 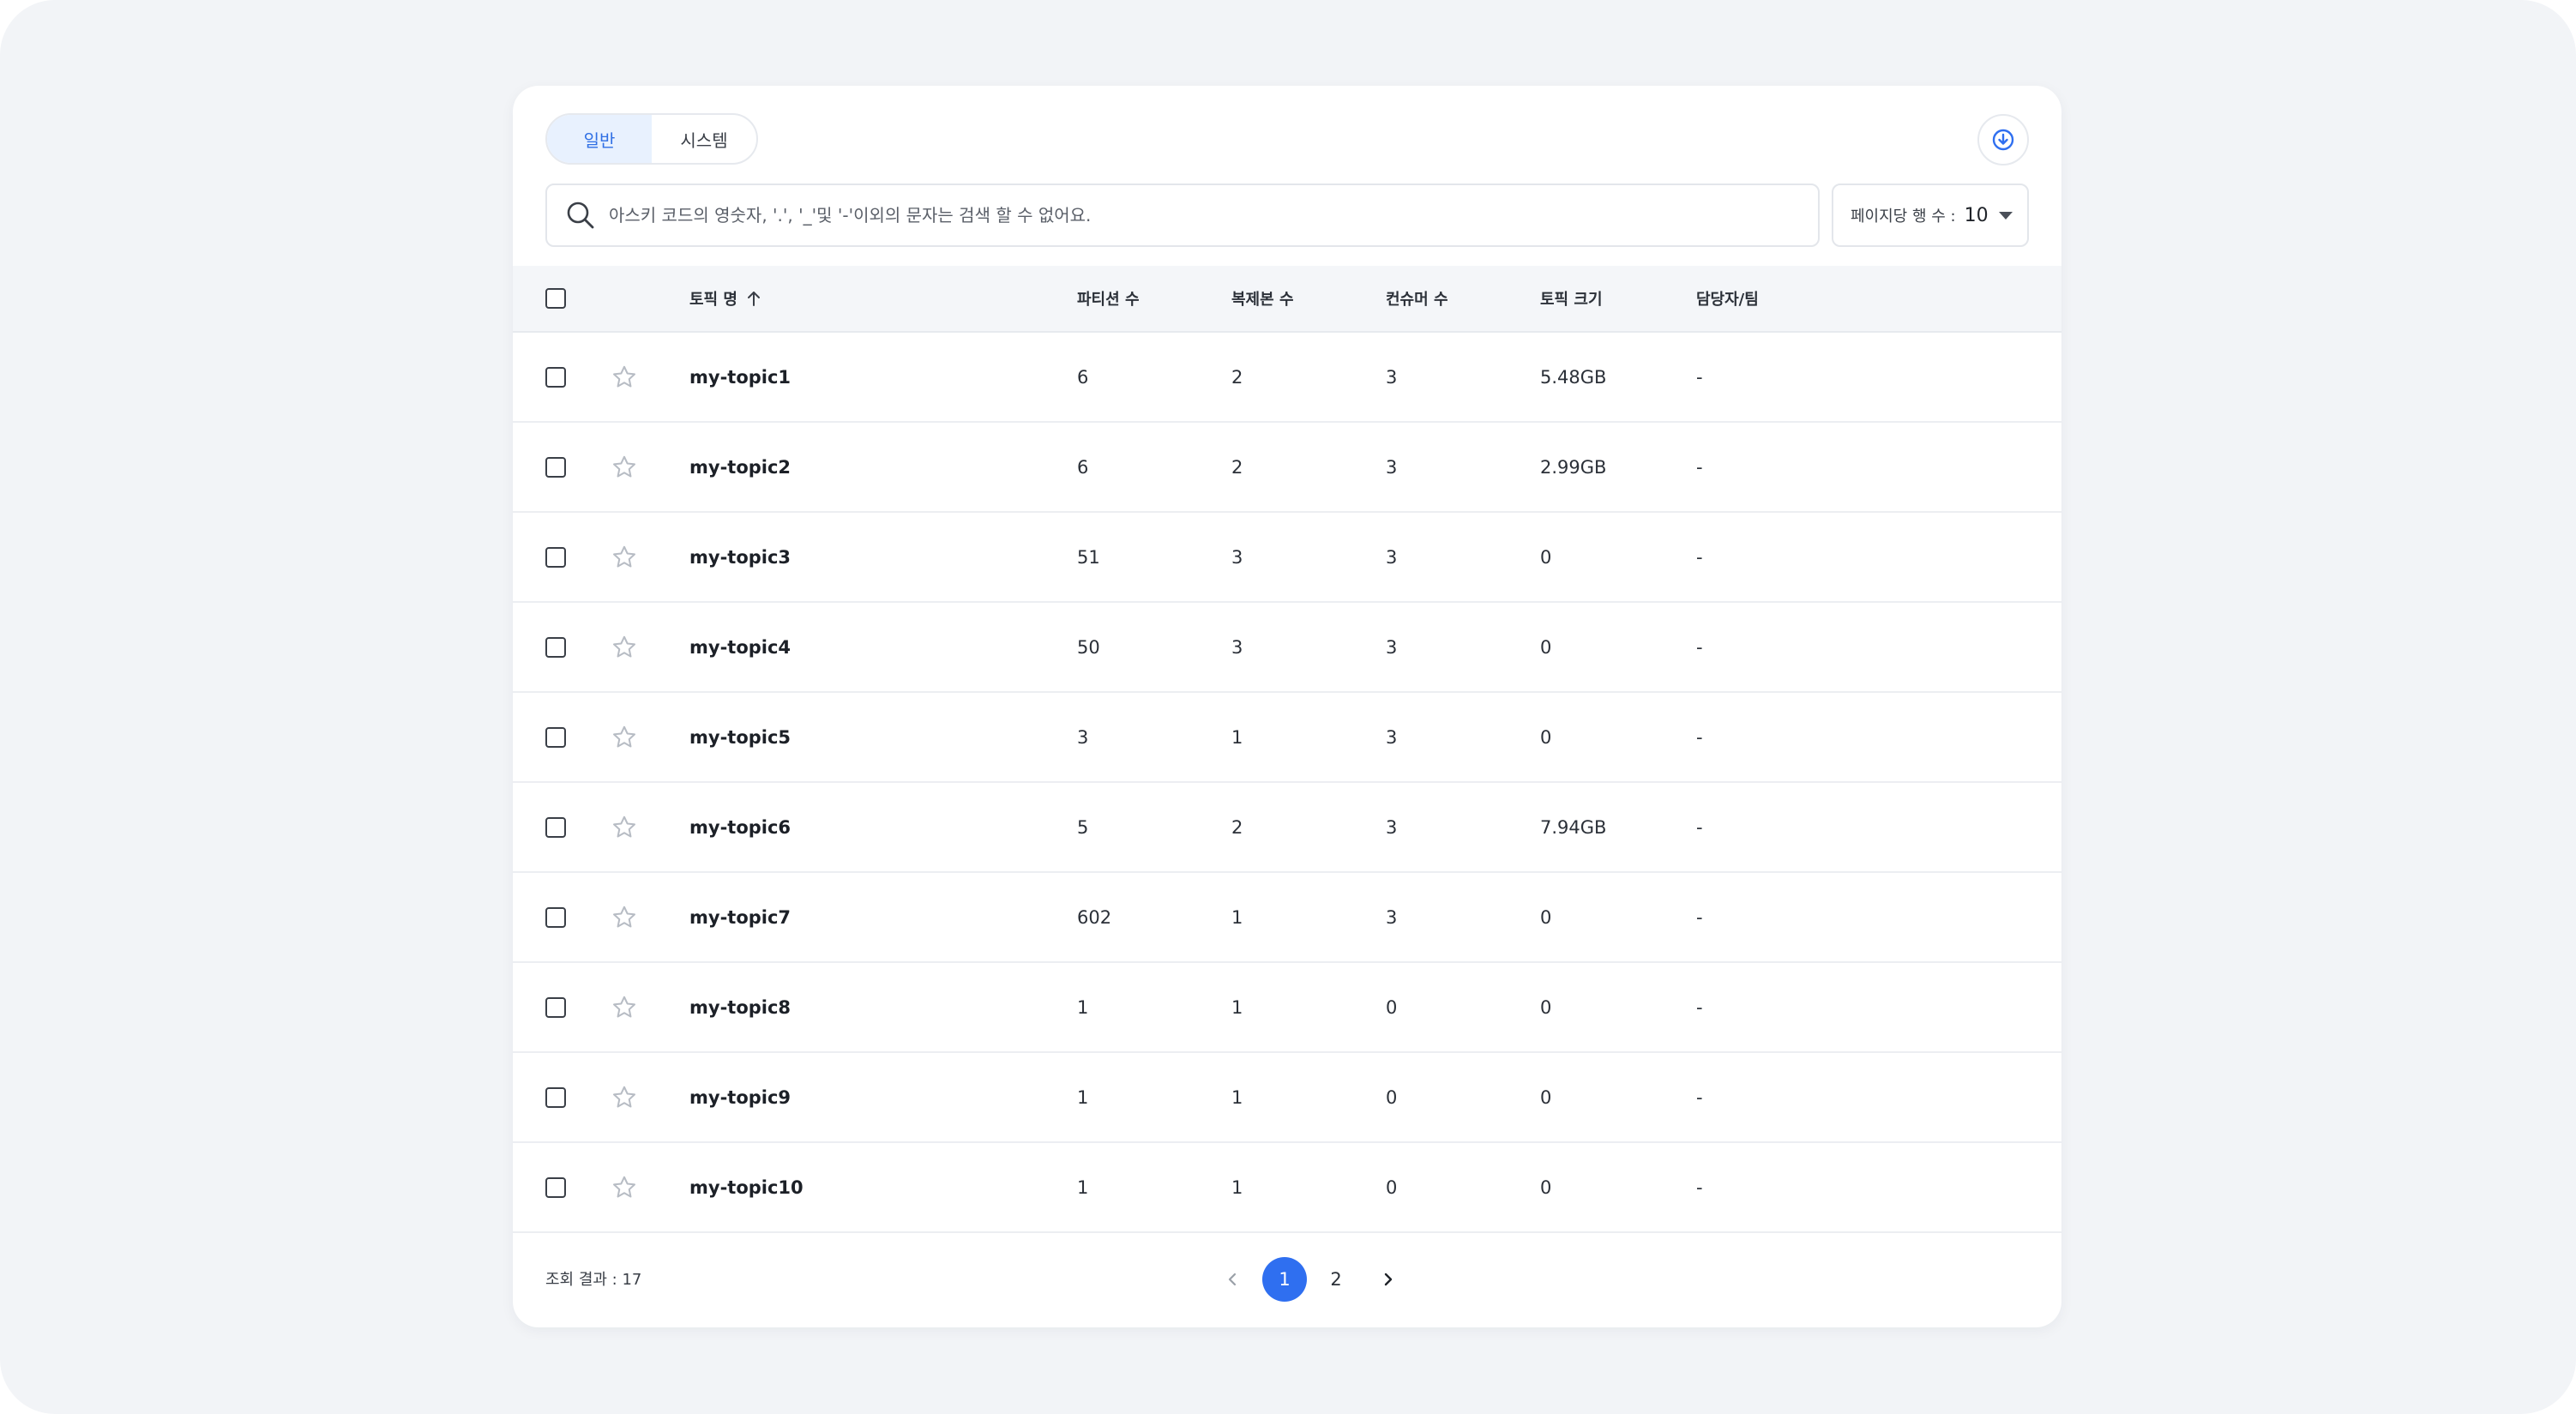 What do you see at coordinates (555, 298) in the screenshot?
I see `select-all-checkbox` at bounding box center [555, 298].